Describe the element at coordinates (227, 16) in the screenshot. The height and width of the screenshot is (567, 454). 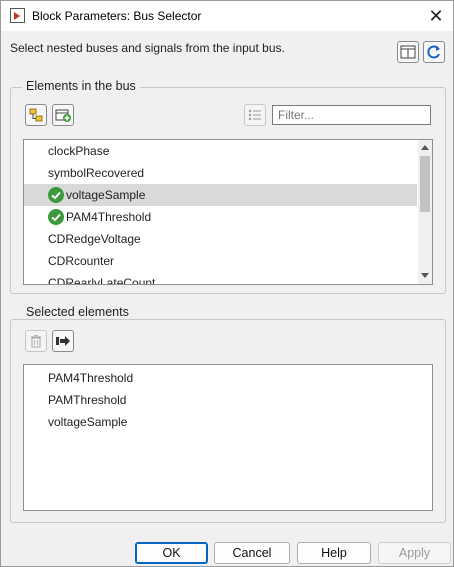
I see `title-bar: Block Parameters: Bus Selector ✕` at that location.